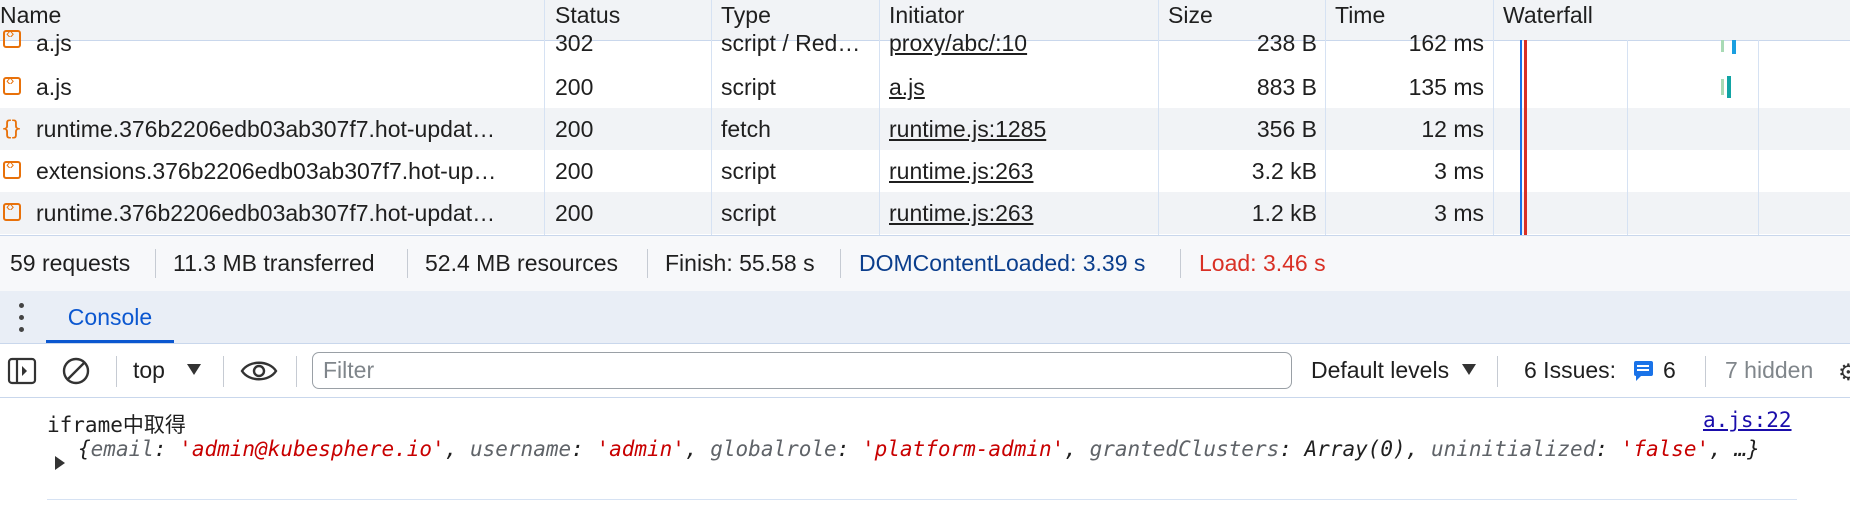 The height and width of the screenshot is (506, 1850). Describe the element at coordinates (116, 425) in the screenshot. I see `console-message-text: iframe中取得` at that location.